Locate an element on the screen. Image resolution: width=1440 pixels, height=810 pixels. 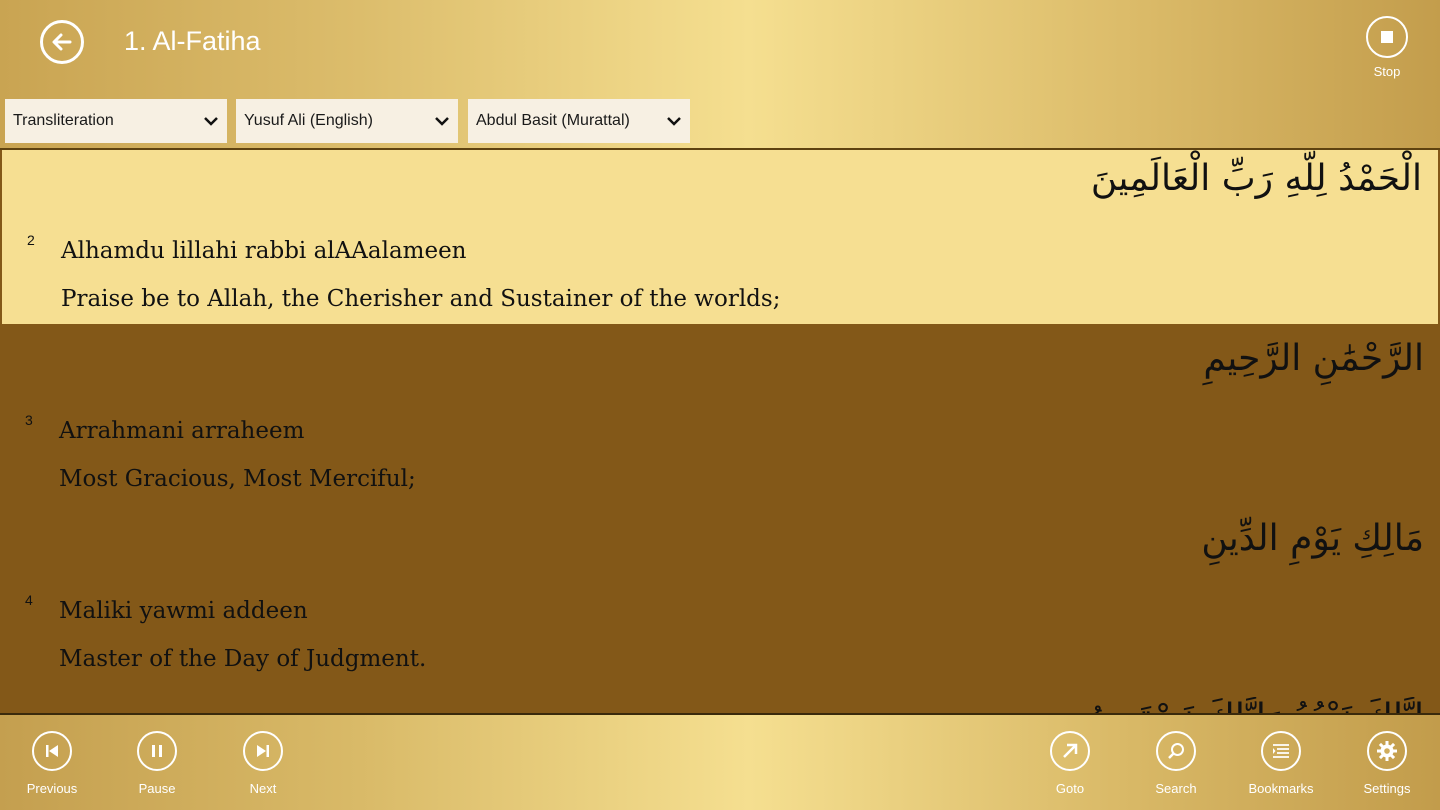
skip-previous-icon is located at coordinates (52, 751).